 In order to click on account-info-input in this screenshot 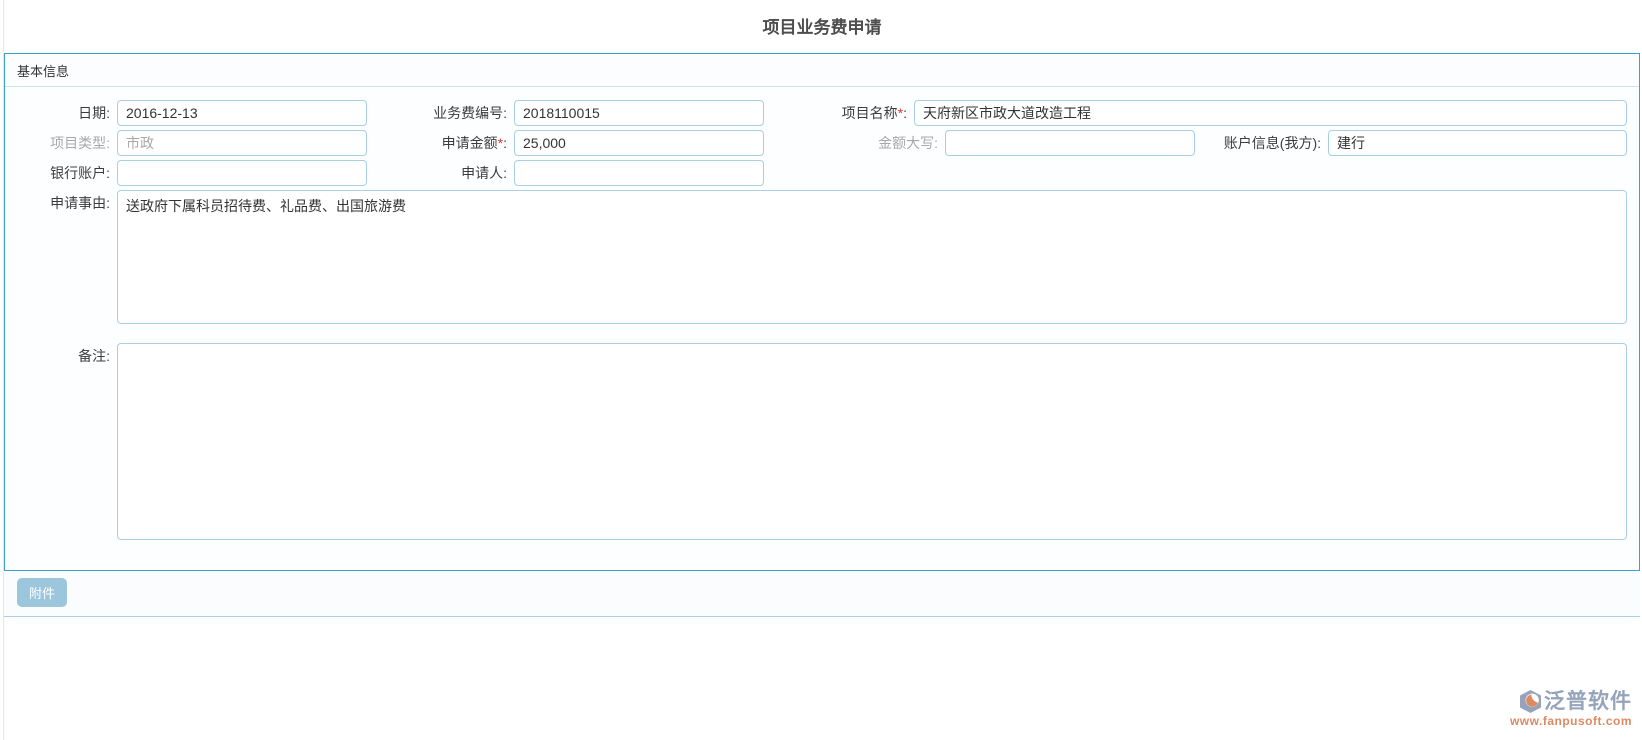, I will do `click(1477, 143)`.